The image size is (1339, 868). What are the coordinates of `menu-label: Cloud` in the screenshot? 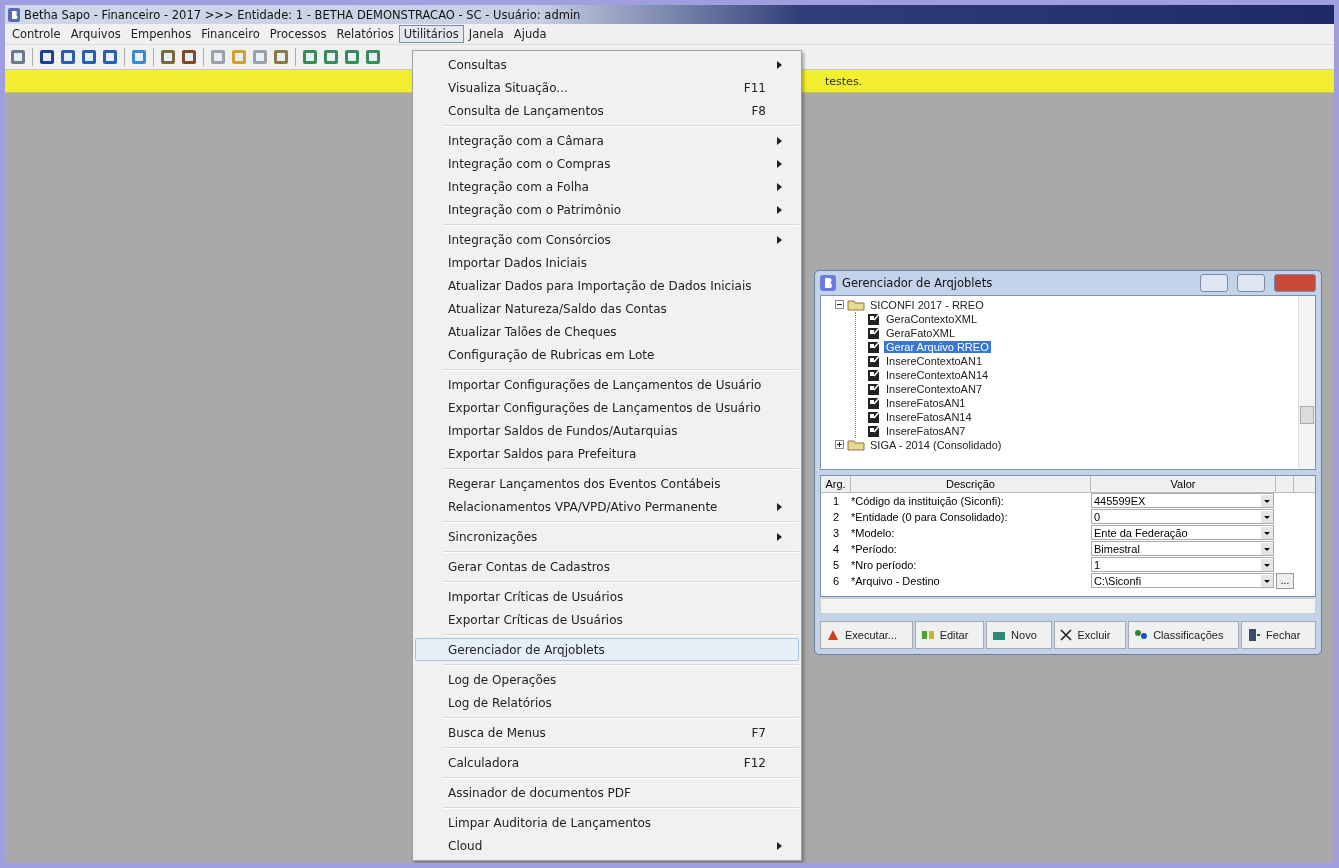 It's located at (466, 845).